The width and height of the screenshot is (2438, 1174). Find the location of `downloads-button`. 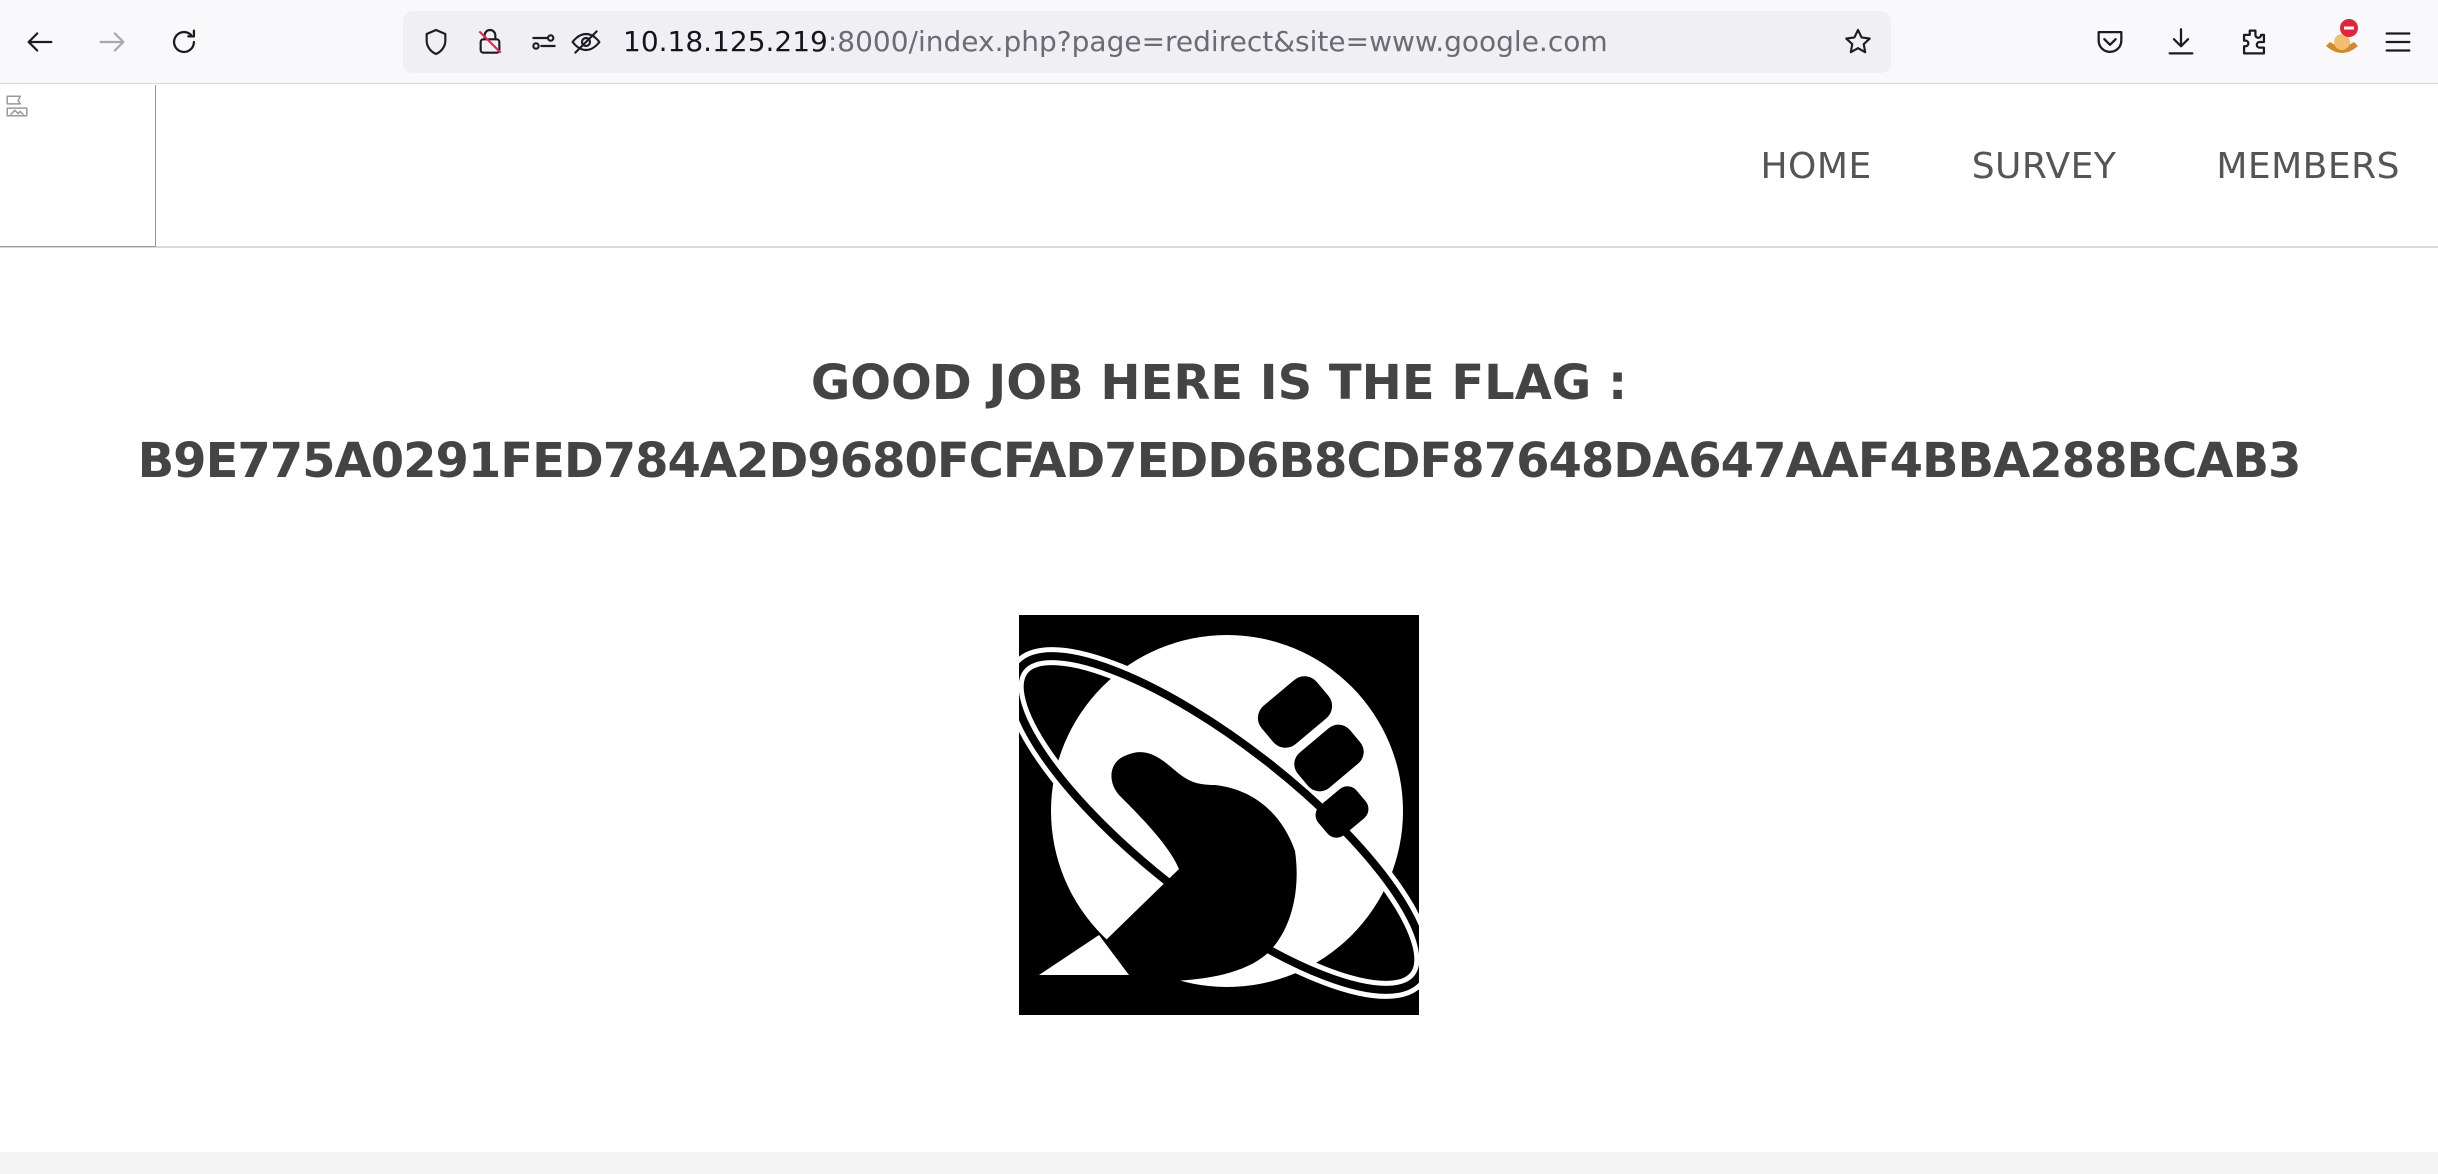

downloads-button is located at coordinates (2181, 42).